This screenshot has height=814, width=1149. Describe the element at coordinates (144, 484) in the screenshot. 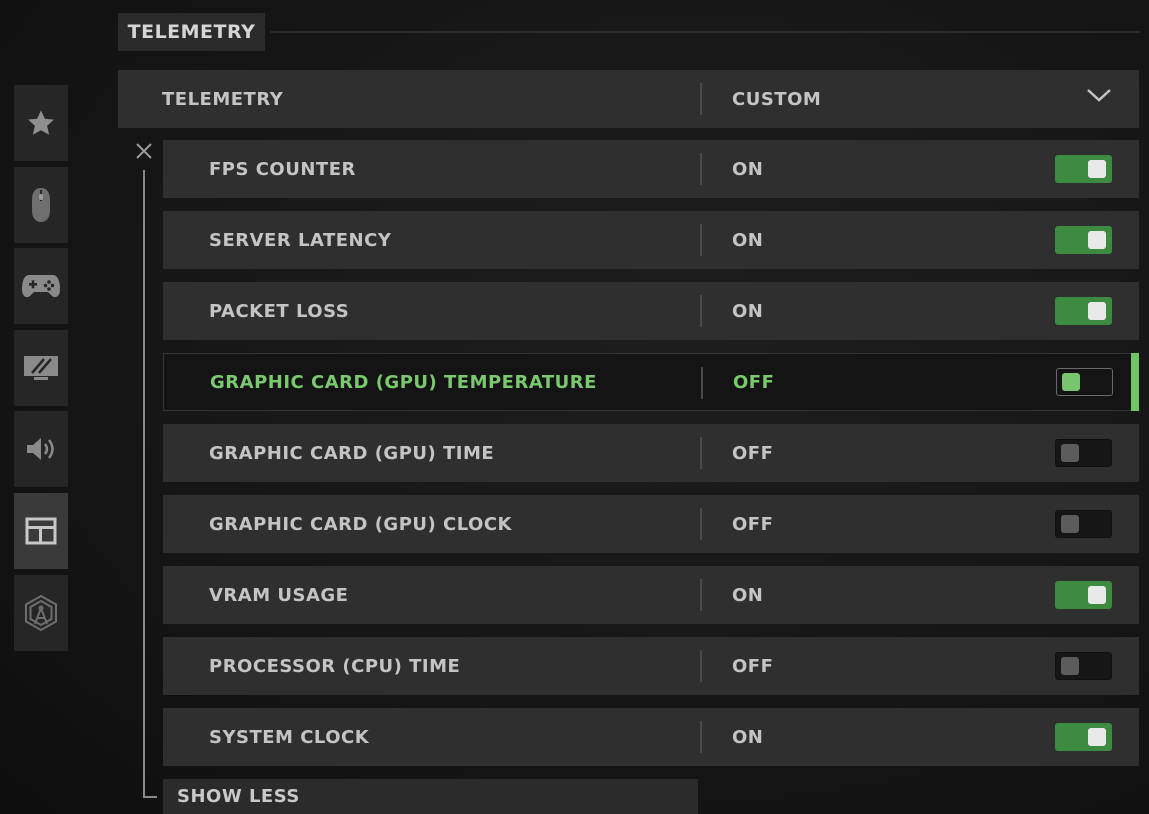

I see `tree-connector` at that location.